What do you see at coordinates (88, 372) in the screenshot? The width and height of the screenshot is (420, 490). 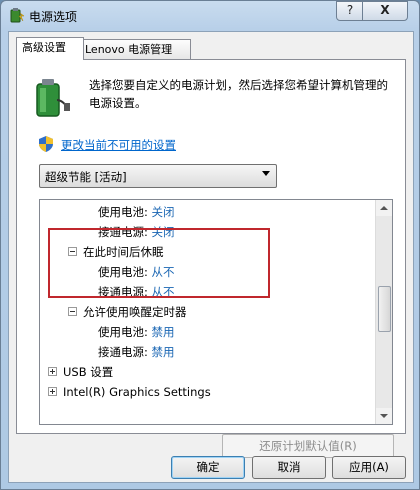 I see `tree-row-label: USB 设置` at bounding box center [88, 372].